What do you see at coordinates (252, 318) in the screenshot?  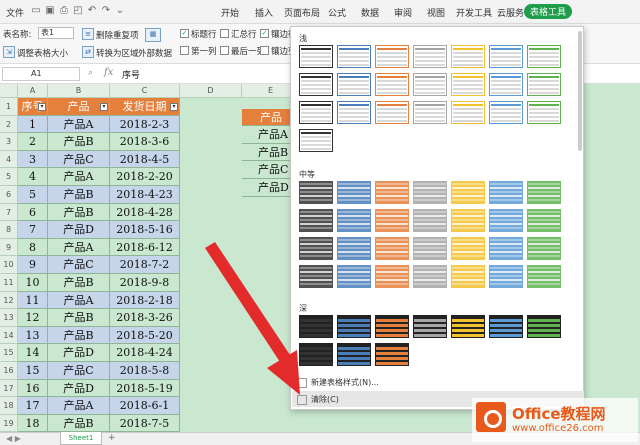 I see `annotation-arrow` at bounding box center [252, 318].